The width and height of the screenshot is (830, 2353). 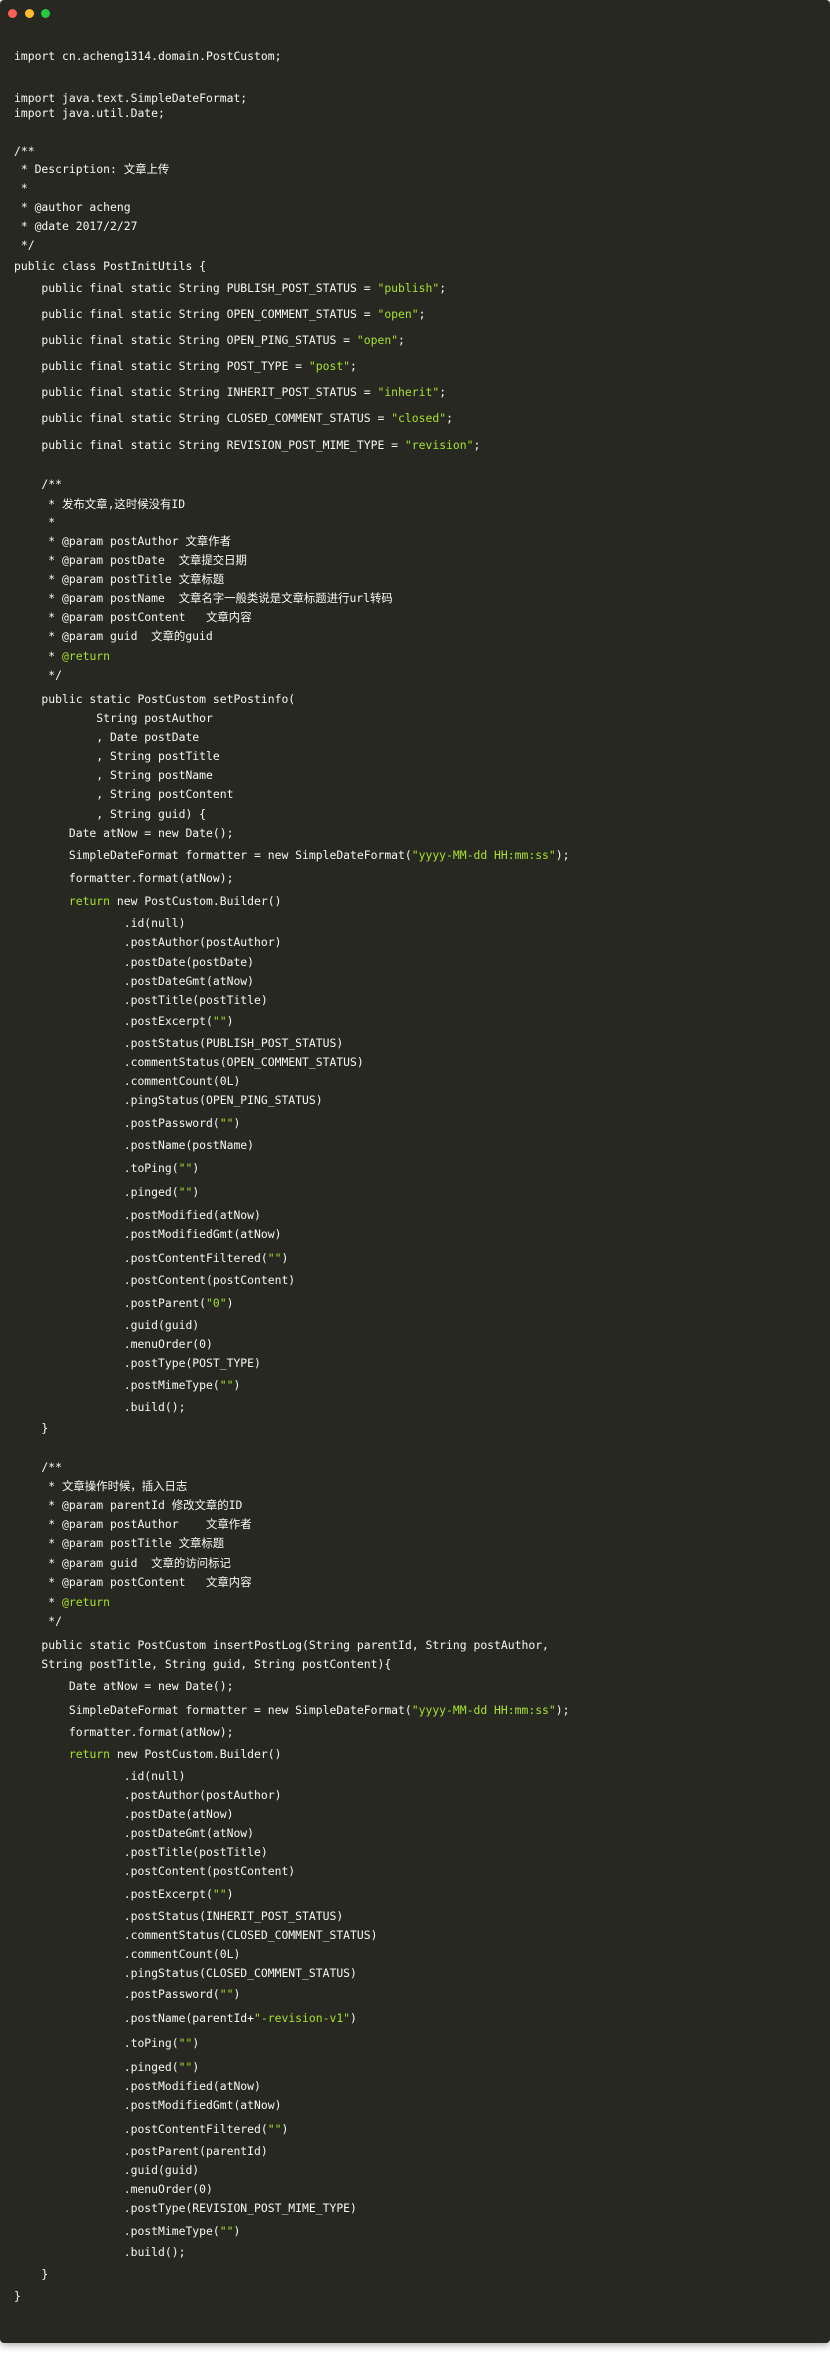 What do you see at coordinates (127, 1994) in the screenshot?
I see `code-line: .postPassword("")` at bounding box center [127, 1994].